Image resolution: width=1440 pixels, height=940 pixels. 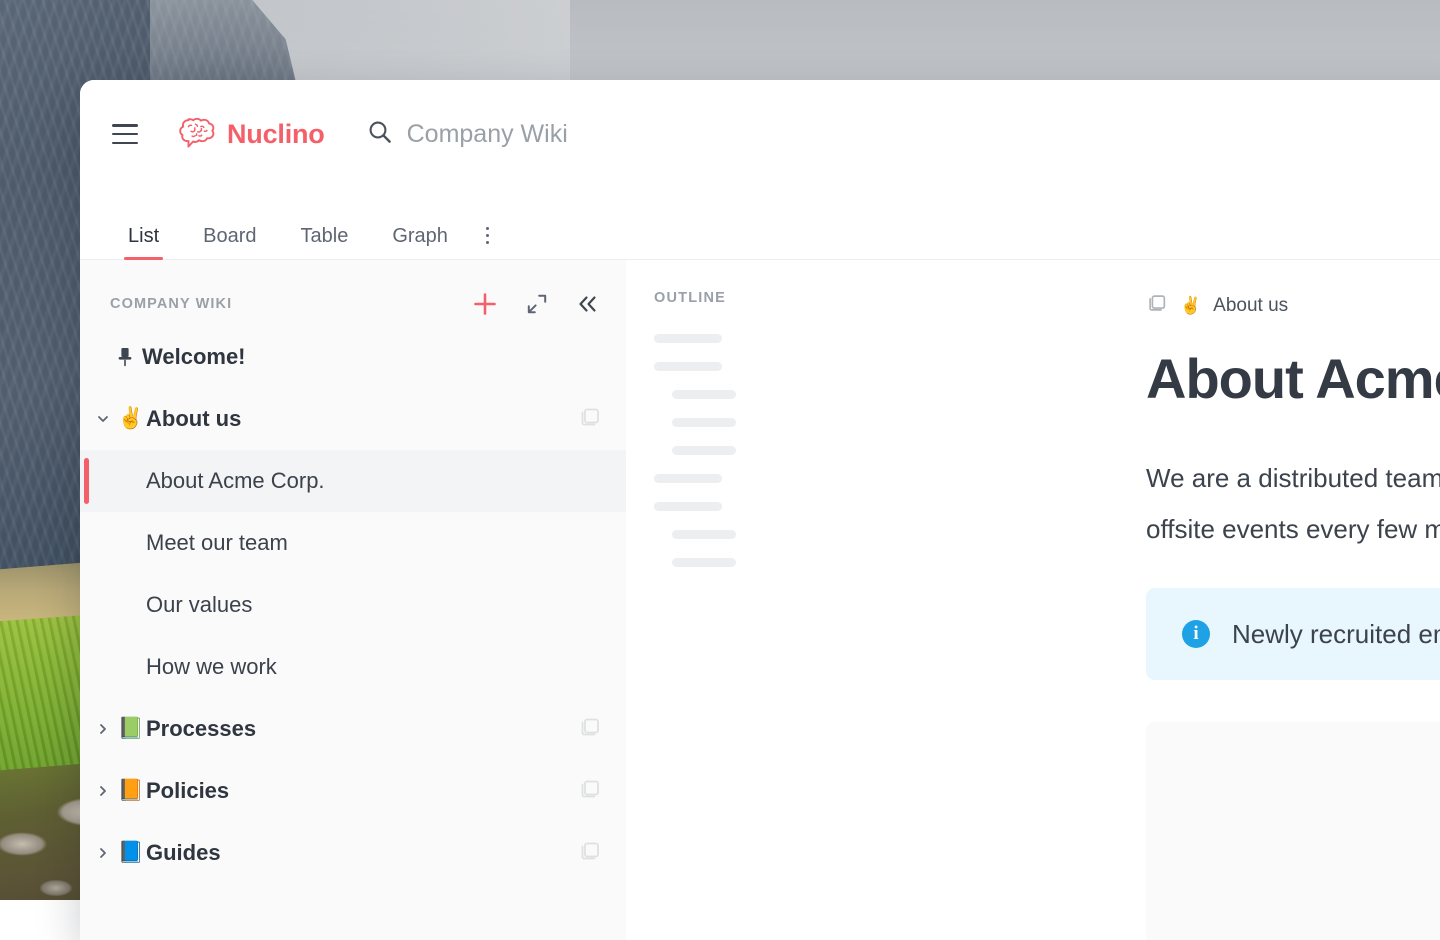 What do you see at coordinates (760, 224) in the screenshot?
I see `view-tabs: List Board Table Graph` at bounding box center [760, 224].